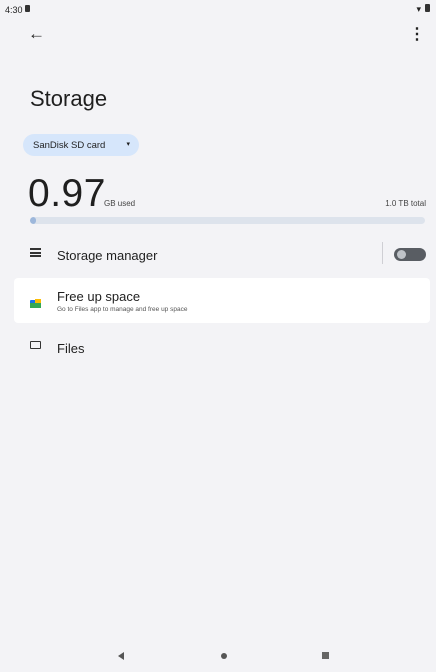 This screenshot has width=436, height=672. I want to click on toggle-knob, so click(401, 254).